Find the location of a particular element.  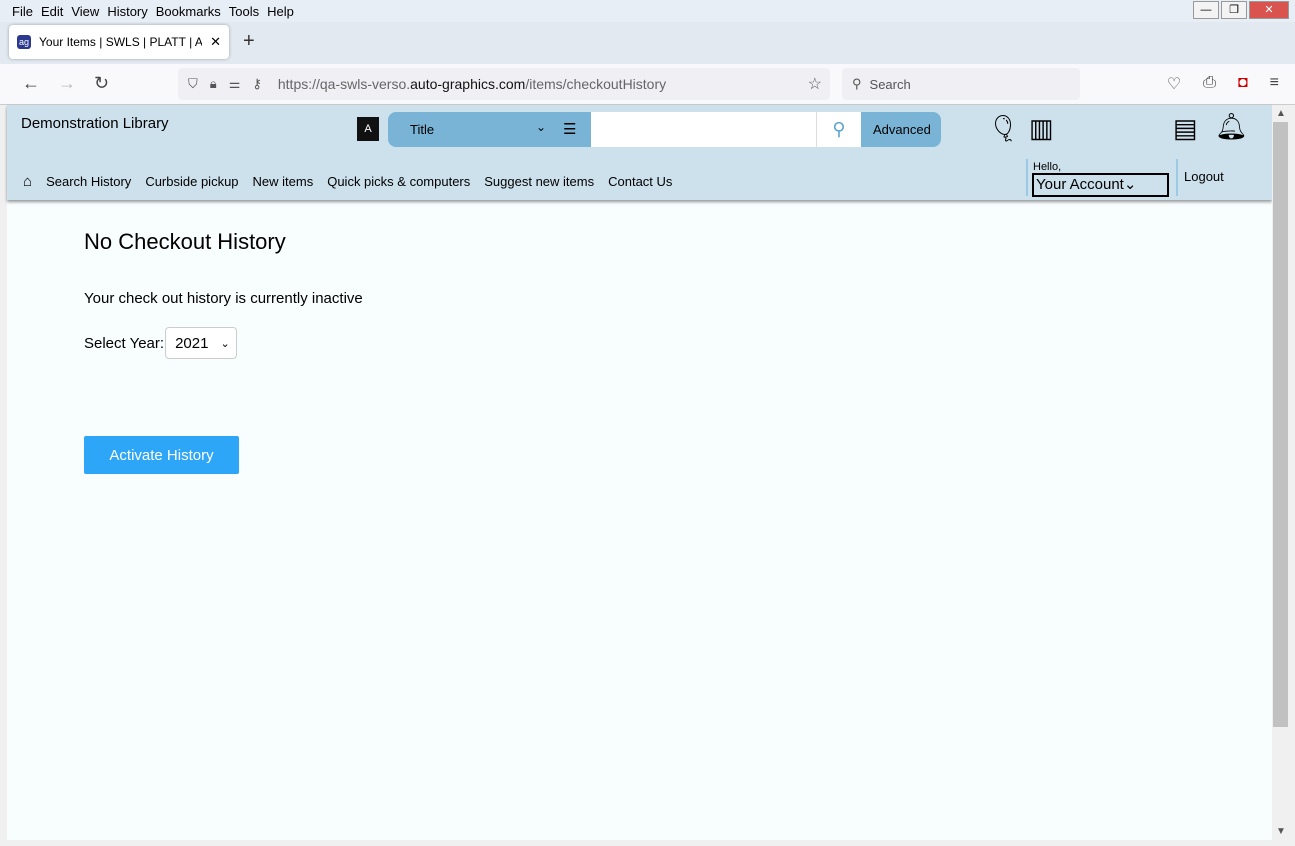

page-title: No Checkout History is located at coordinates (185, 241).